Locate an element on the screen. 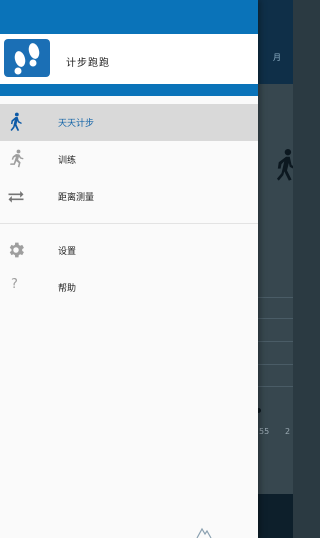  watermark-icon is located at coordinates (204, 532).